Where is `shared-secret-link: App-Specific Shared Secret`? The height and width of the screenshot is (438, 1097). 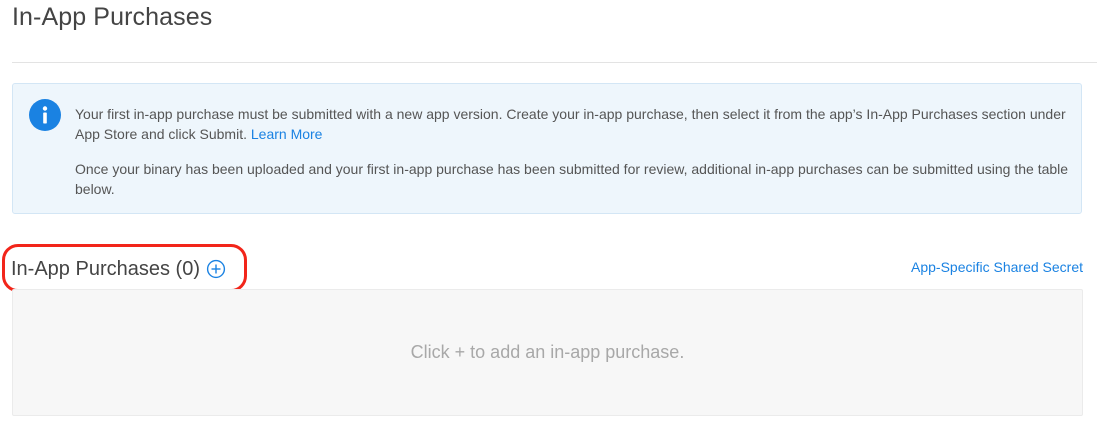 shared-secret-link: App-Specific Shared Secret is located at coordinates (997, 267).